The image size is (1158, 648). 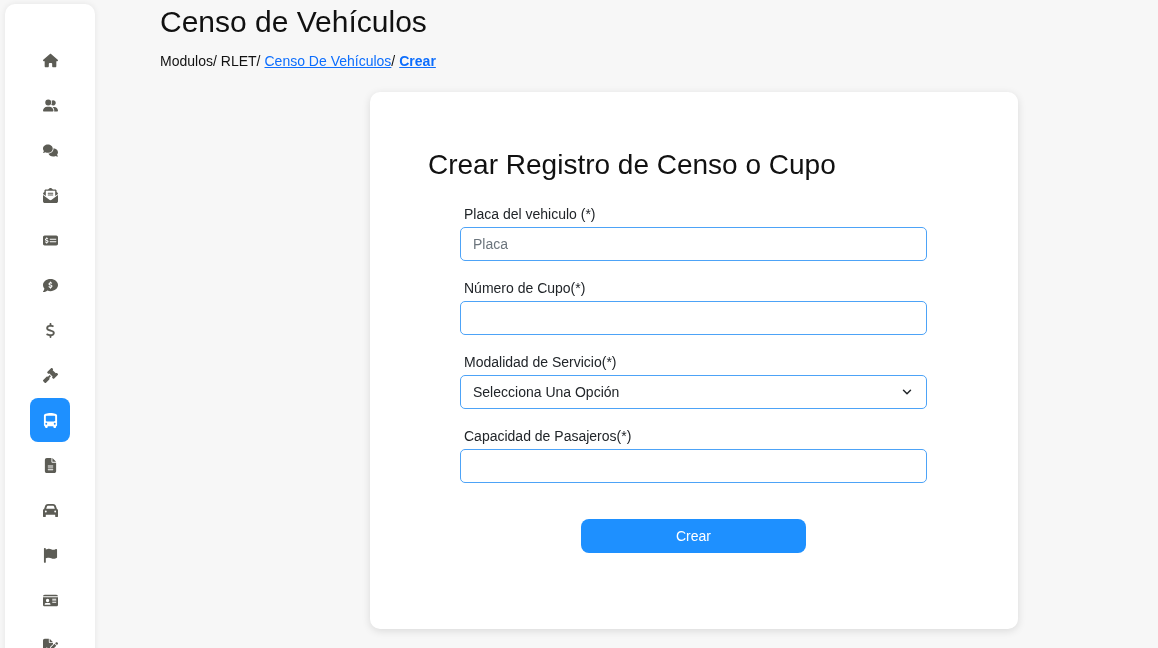 What do you see at coordinates (547, 436) in the screenshot?
I see `field-label: Capacidad de Pasajeros(*)` at bounding box center [547, 436].